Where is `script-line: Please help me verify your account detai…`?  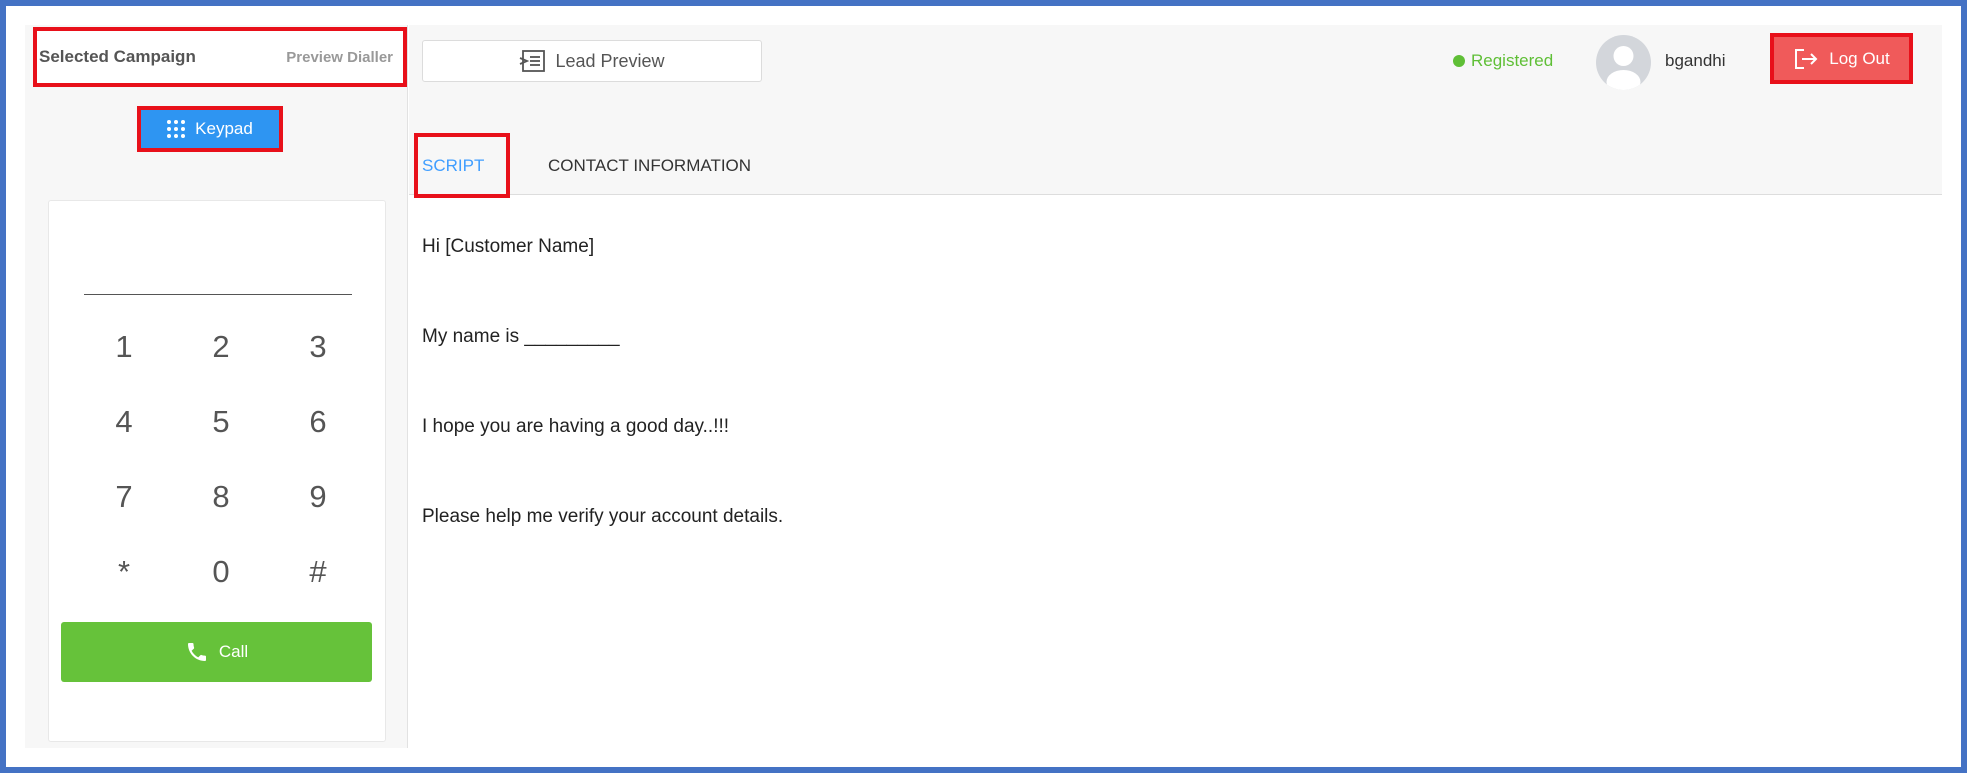 script-line: Please help me verify your account detai… is located at coordinates (603, 516).